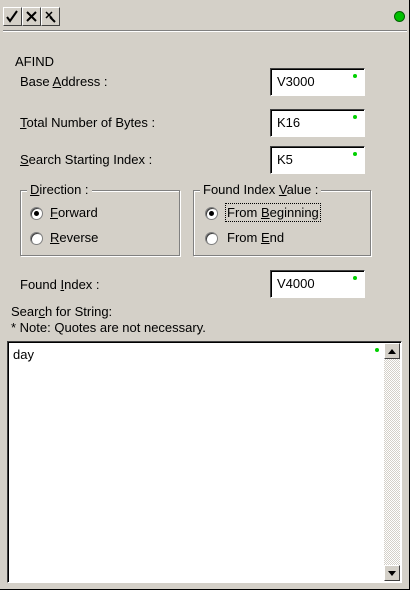 This screenshot has width=410, height=590. I want to click on arrow-down-icon, so click(392, 573).